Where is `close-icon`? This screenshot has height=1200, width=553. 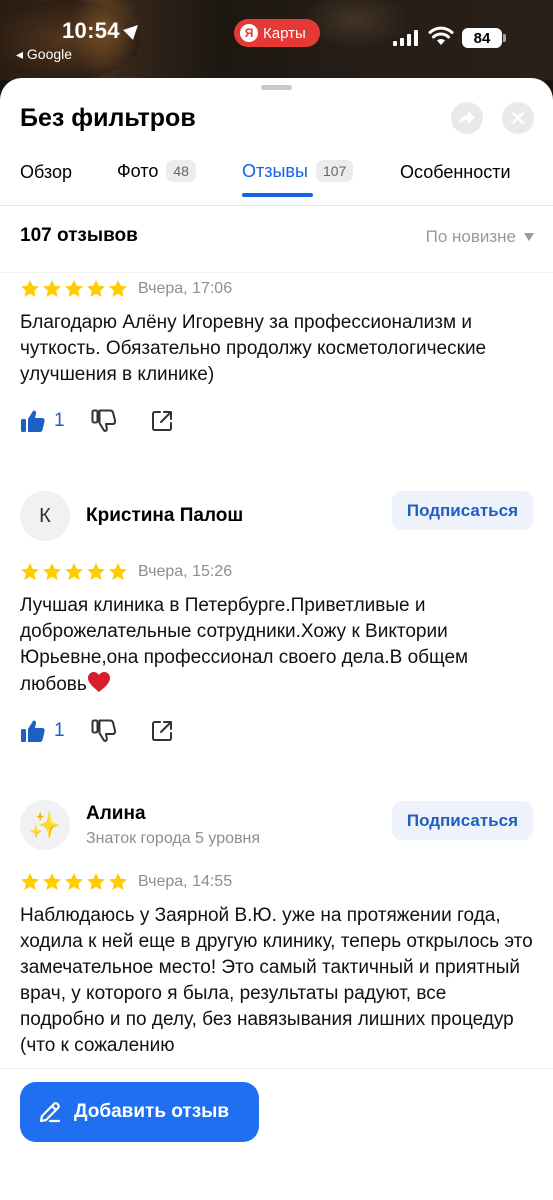
close-icon is located at coordinates (518, 118).